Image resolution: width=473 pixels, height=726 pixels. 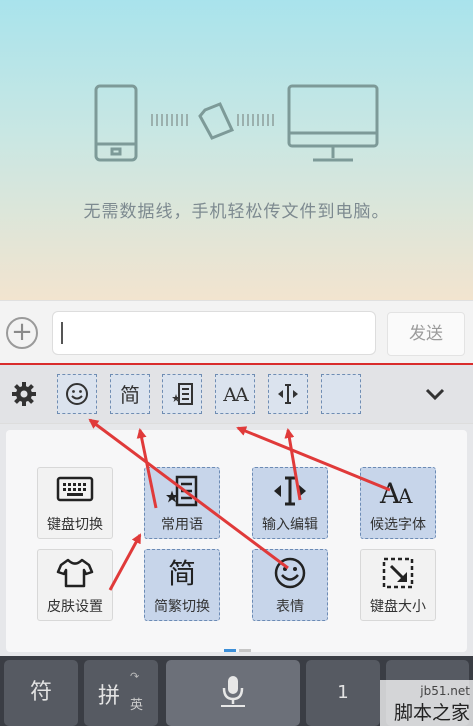 I want to click on candidate-font-button: A A 候选字体, so click(x=398, y=503).